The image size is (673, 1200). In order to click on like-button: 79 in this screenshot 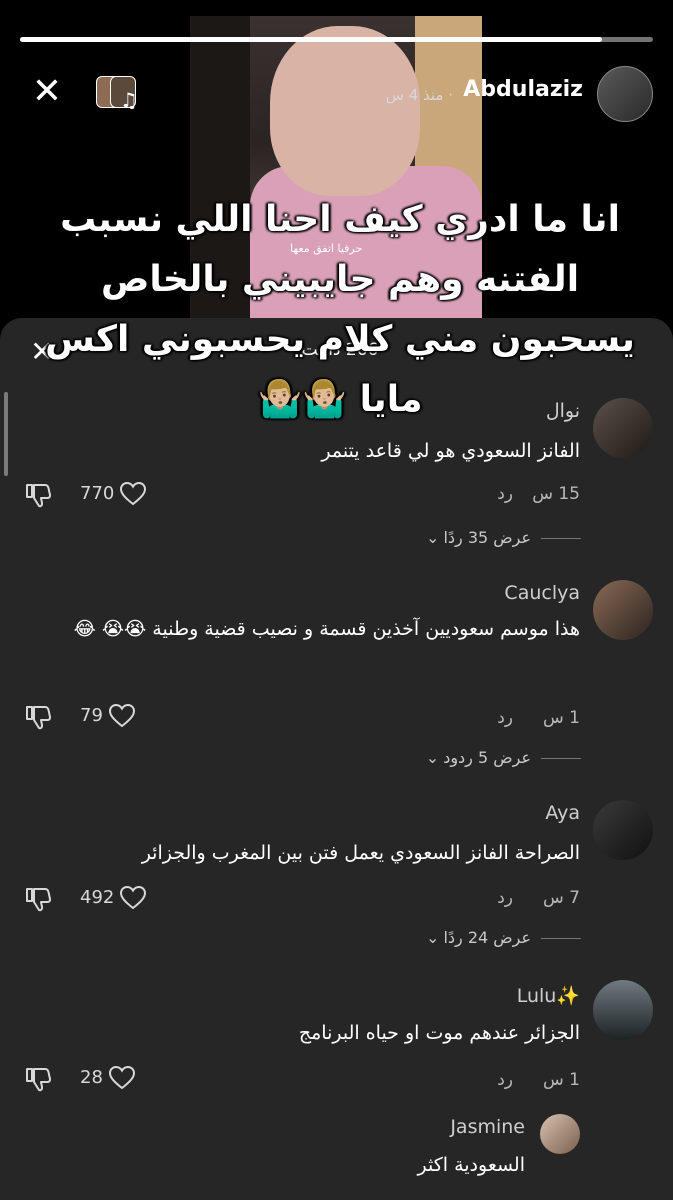, I will do `click(107, 716)`.